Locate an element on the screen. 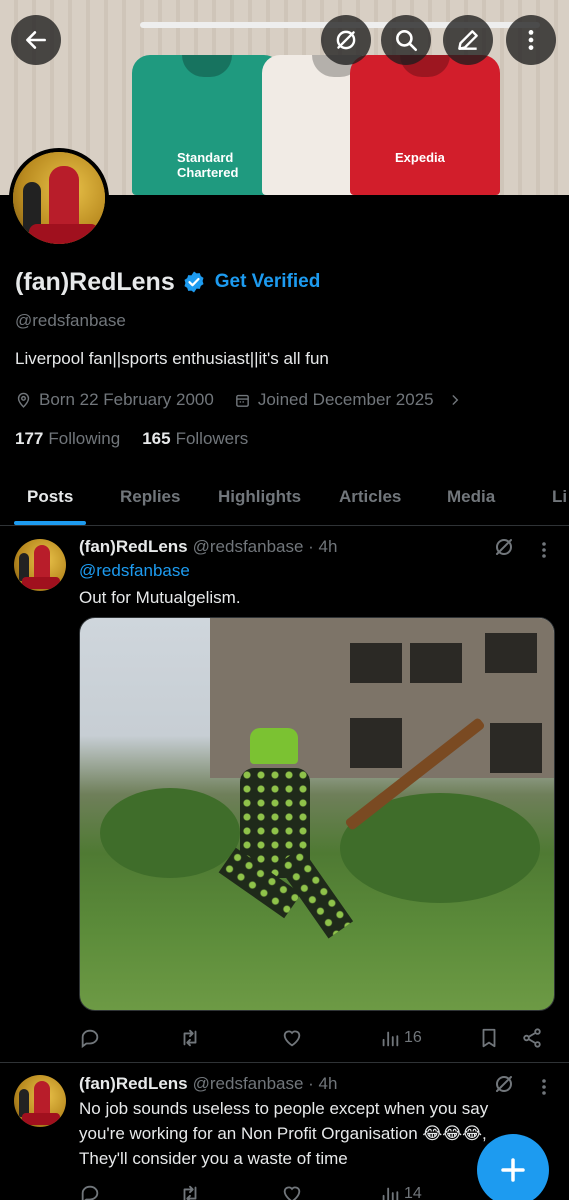  share-button is located at coordinates (532, 1038).